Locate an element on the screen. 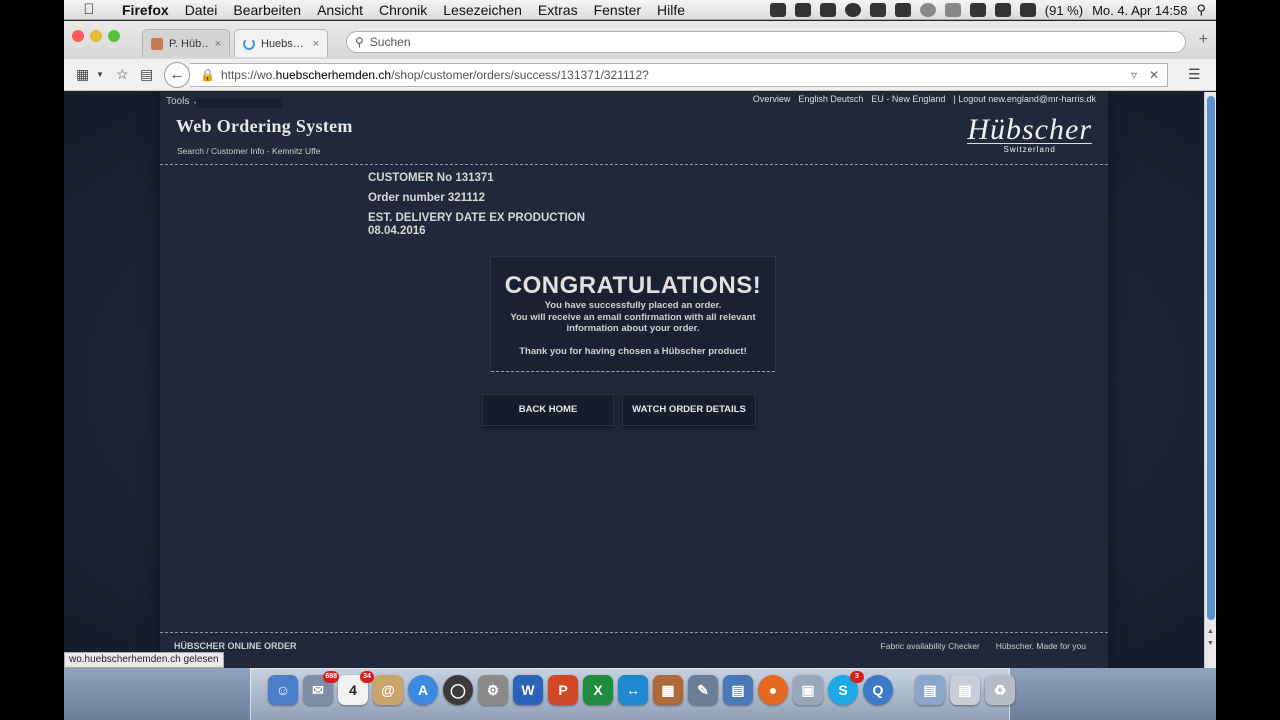 Image resolution: width=1280 pixels, height=720 pixels. menu-hamburger-icon: ☰ is located at coordinates (1194, 74).